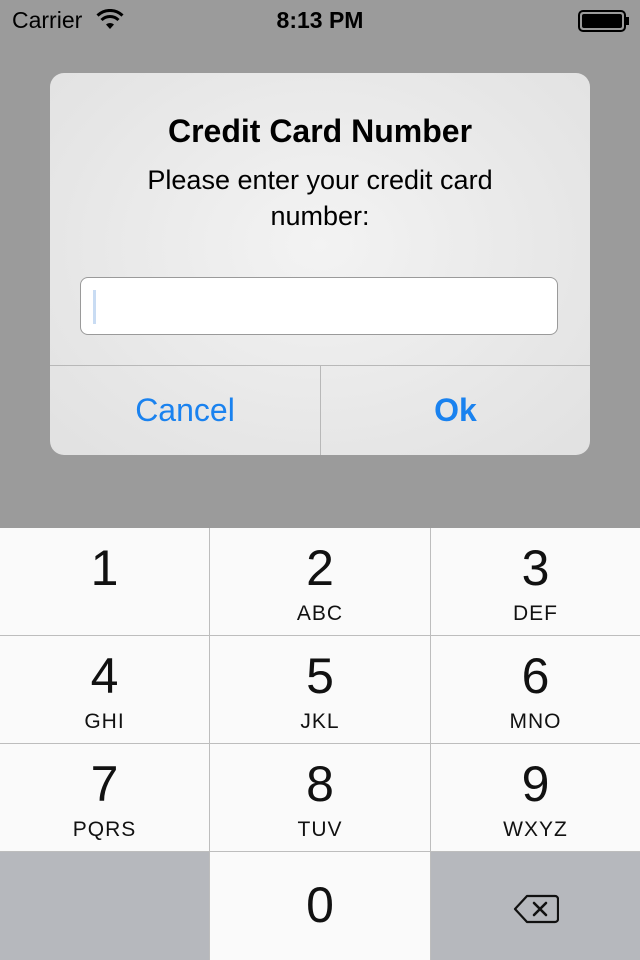 The height and width of the screenshot is (960, 640). Describe the element at coordinates (320, 829) in the screenshot. I see `key-letters: TUV` at that location.